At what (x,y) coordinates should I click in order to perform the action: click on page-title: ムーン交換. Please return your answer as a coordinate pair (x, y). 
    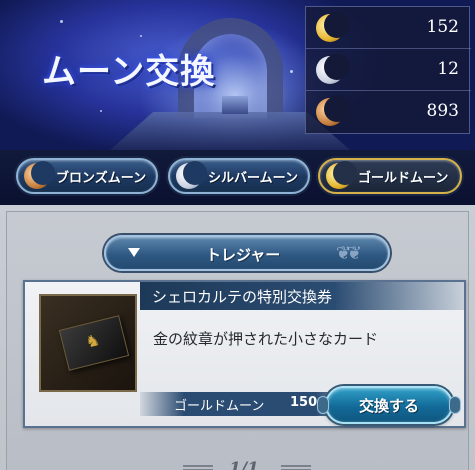
    Looking at the image, I should click on (129, 72).